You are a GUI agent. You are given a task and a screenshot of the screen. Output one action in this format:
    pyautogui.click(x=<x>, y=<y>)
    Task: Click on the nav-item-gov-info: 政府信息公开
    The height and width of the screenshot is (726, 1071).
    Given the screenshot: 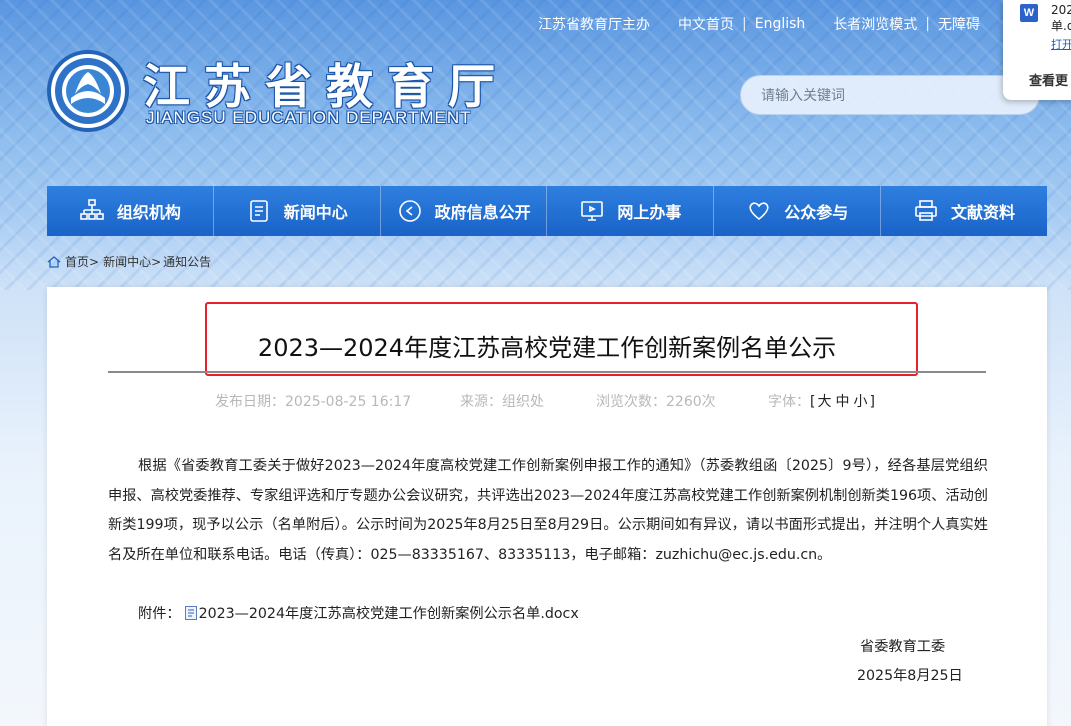 What is the action you would take?
    pyautogui.click(x=464, y=211)
    